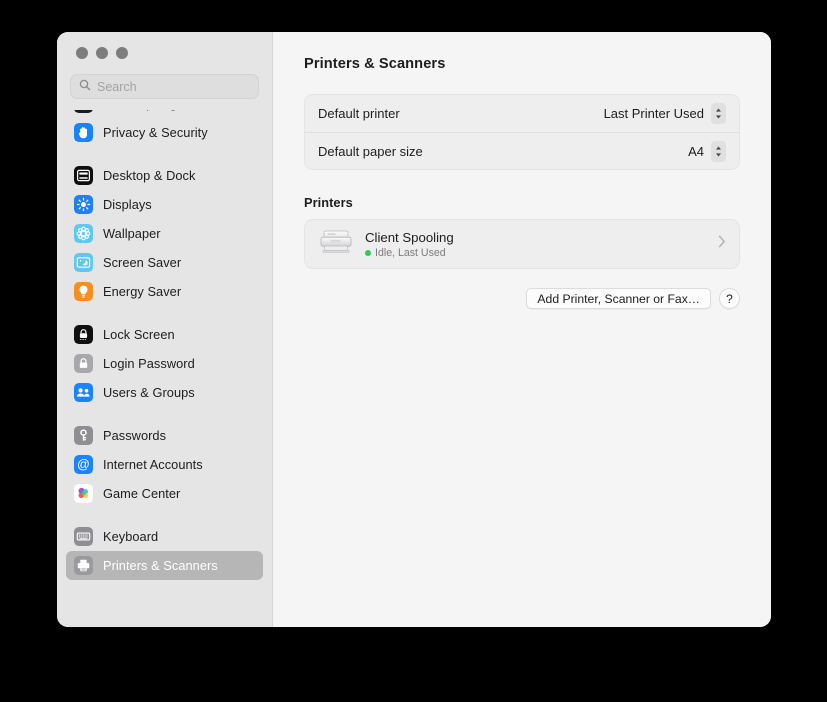 The height and width of the screenshot is (702, 827). Describe the element at coordinates (149, 363) in the screenshot. I see `sidebar-item-label: Login Password` at that location.